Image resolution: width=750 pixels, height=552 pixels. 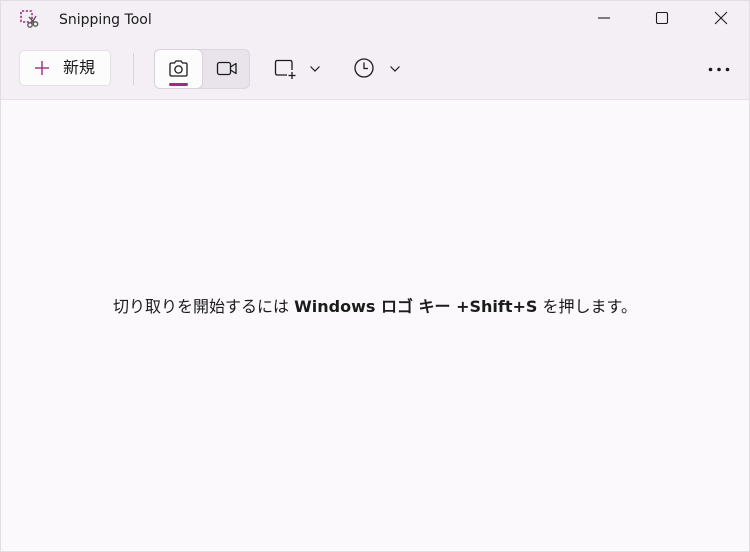 I want to click on app-title: Snipping Tool, so click(x=105, y=20).